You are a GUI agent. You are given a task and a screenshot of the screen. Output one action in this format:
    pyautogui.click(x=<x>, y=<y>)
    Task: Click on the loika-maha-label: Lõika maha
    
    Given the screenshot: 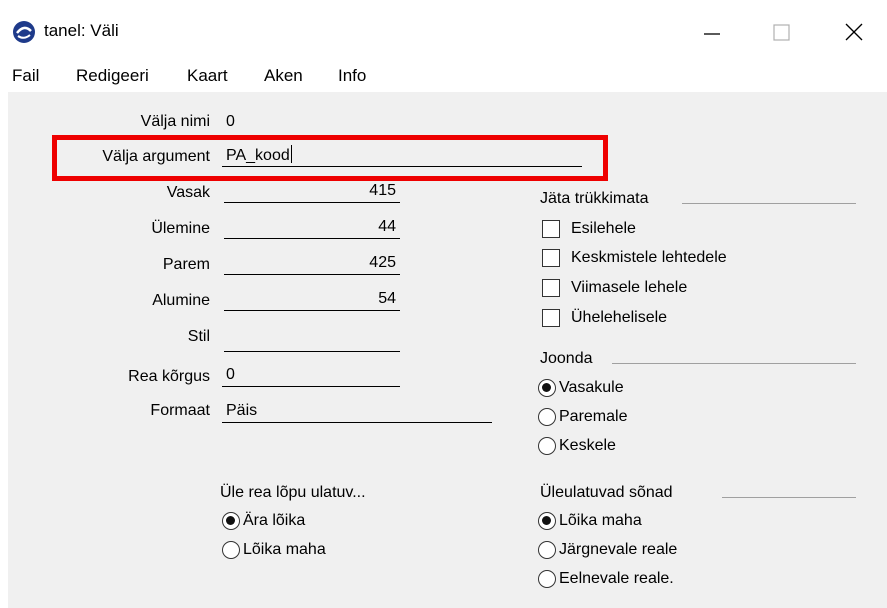 What is the action you would take?
    pyautogui.click(x=284, y=549)
    